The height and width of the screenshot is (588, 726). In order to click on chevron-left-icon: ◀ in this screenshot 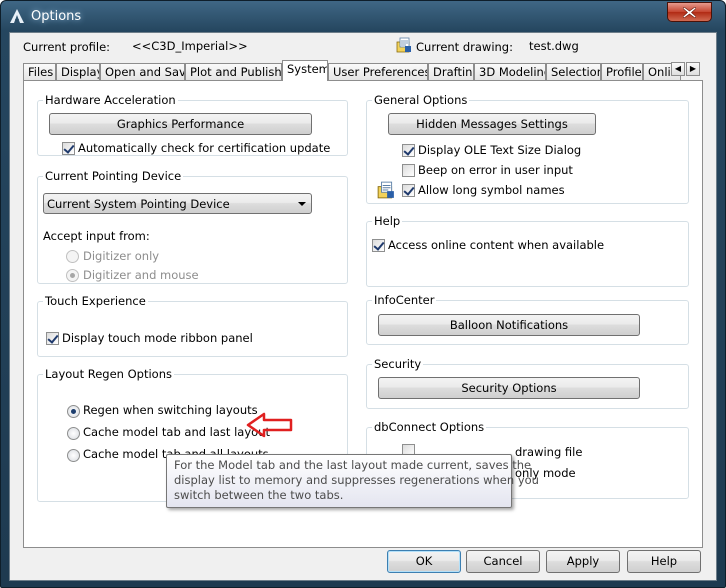, I will do `click(678, 68)`.